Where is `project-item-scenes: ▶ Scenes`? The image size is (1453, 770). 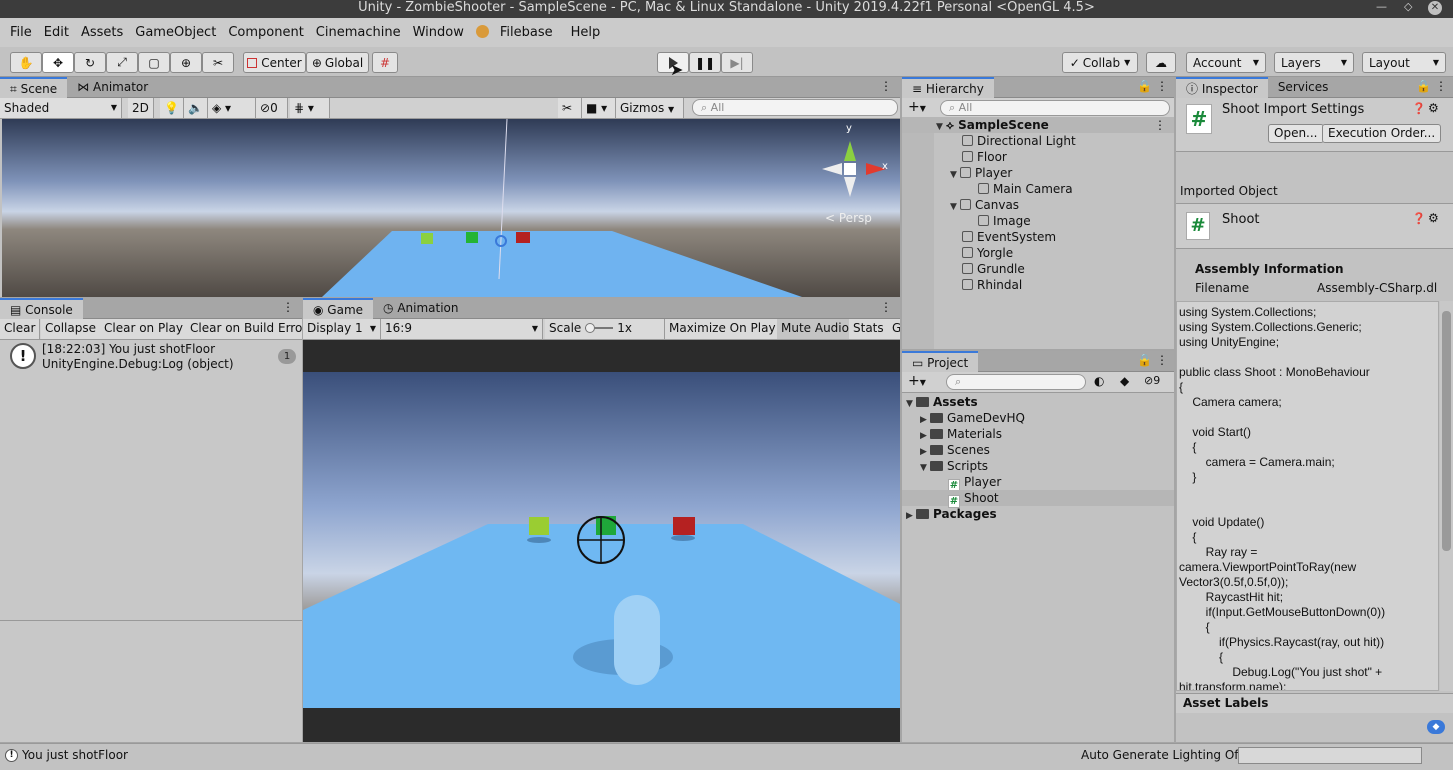
project-item-scenes: ▶ Scenes is located at coordinates (1038, 450).